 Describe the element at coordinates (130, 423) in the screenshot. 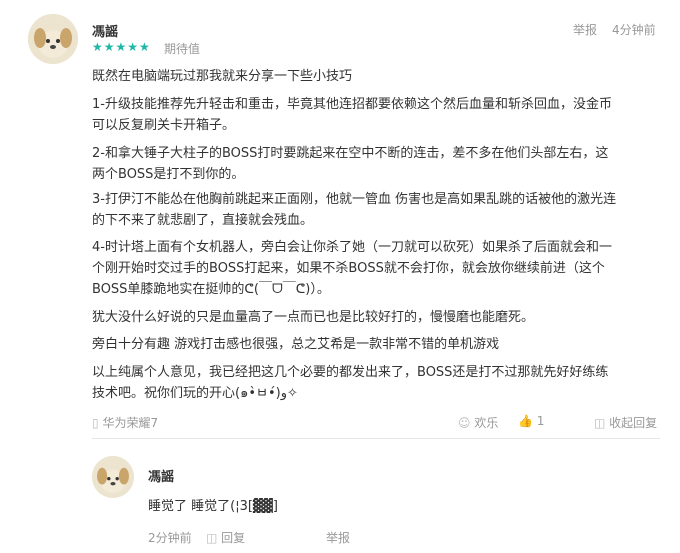

I see `device-name: 华为荣耀7` at that location.